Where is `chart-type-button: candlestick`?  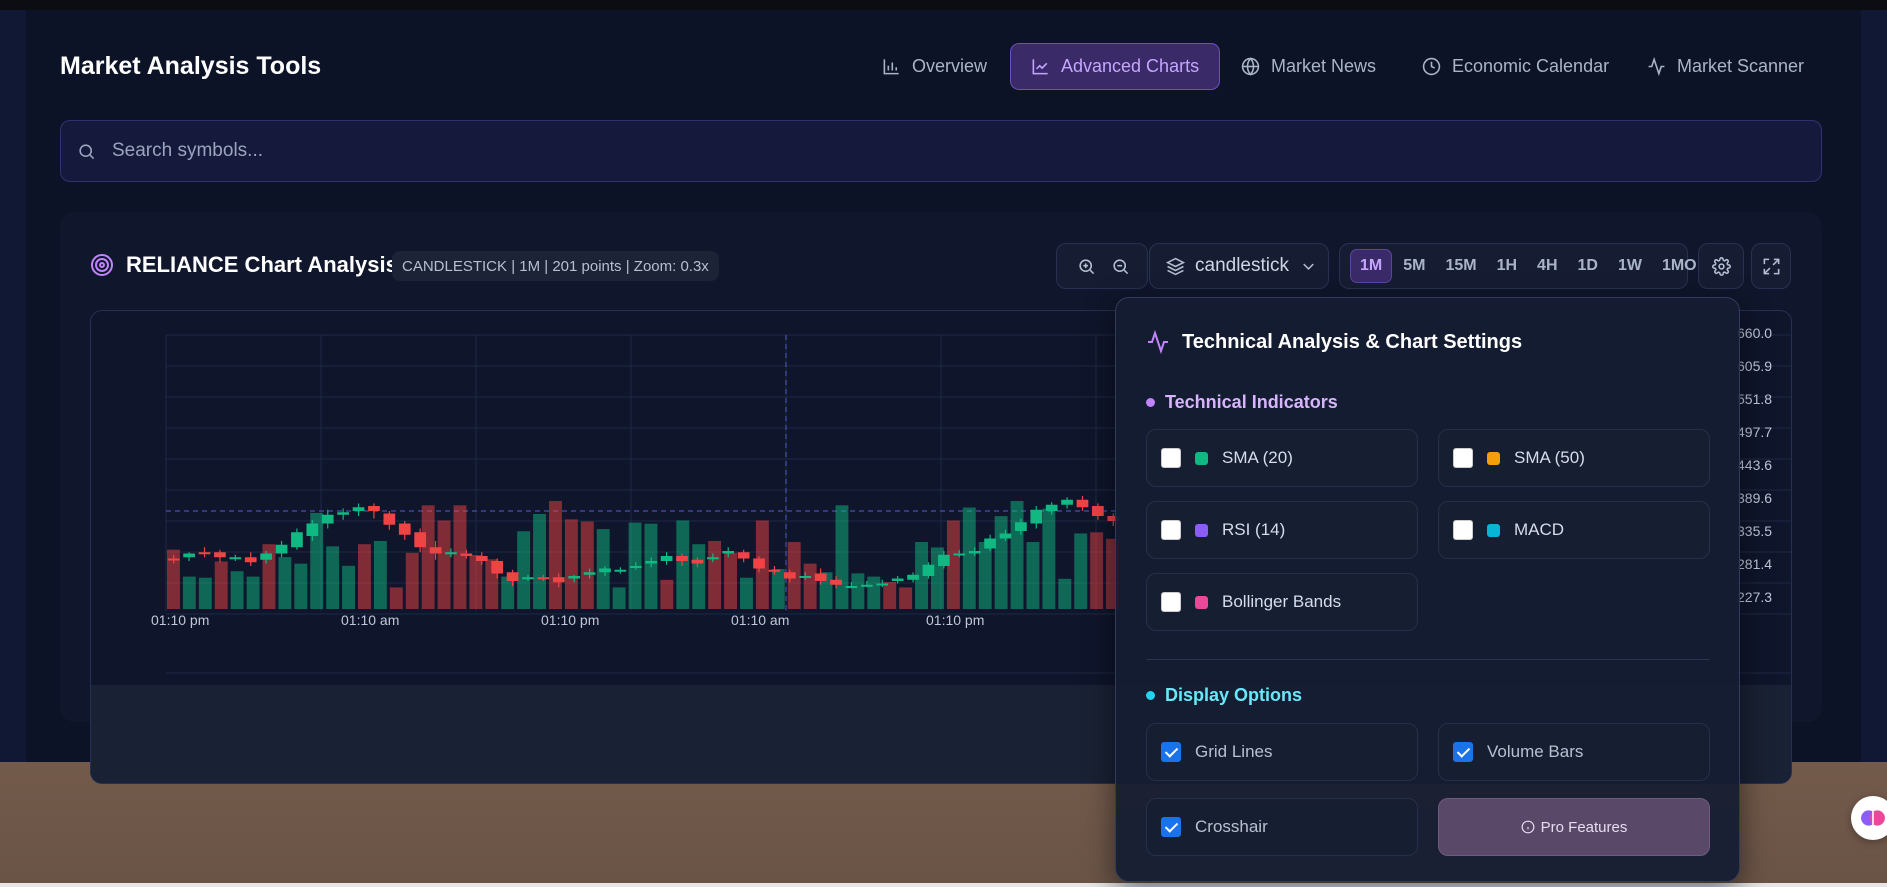 chart-type-button: candlestick is located at coordinates (1242, 266).